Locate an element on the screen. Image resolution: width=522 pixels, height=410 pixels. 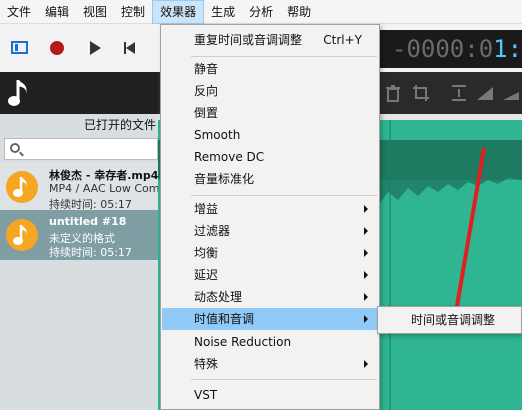
menu-item-label: Smooth is located at coordinates (217, 135).